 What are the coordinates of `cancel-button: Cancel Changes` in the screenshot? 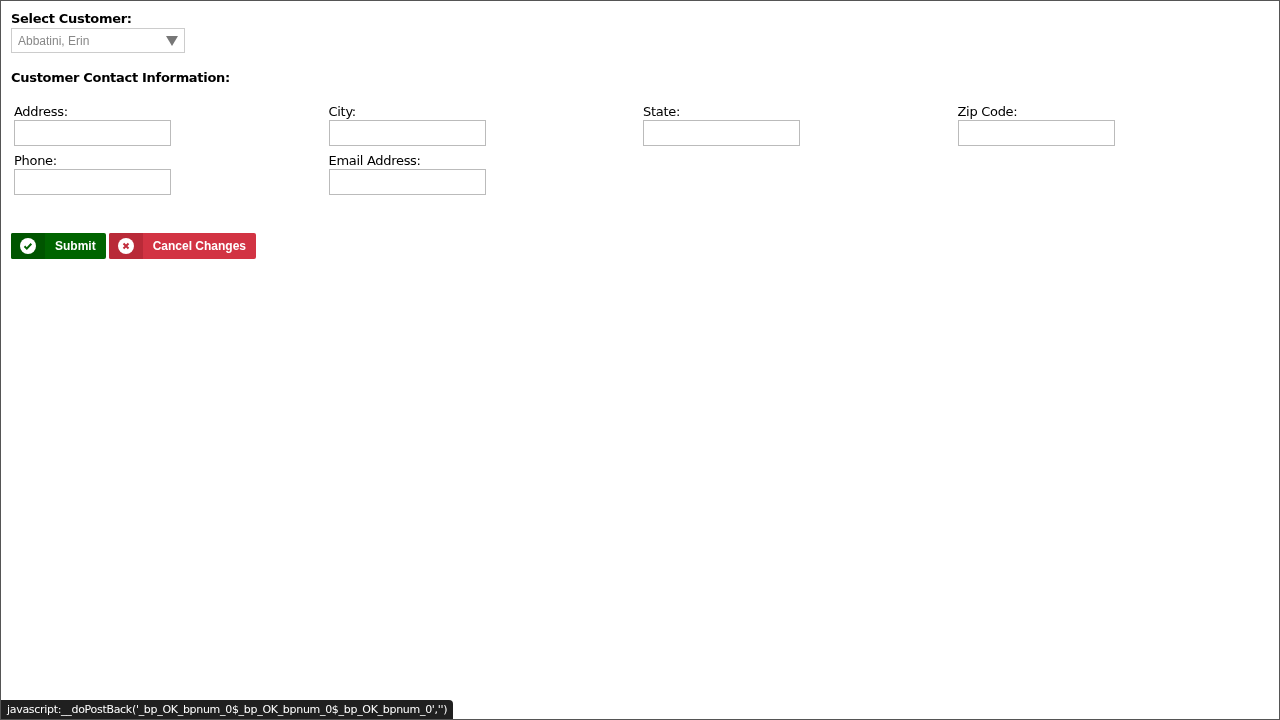 It's located at (182, 246).